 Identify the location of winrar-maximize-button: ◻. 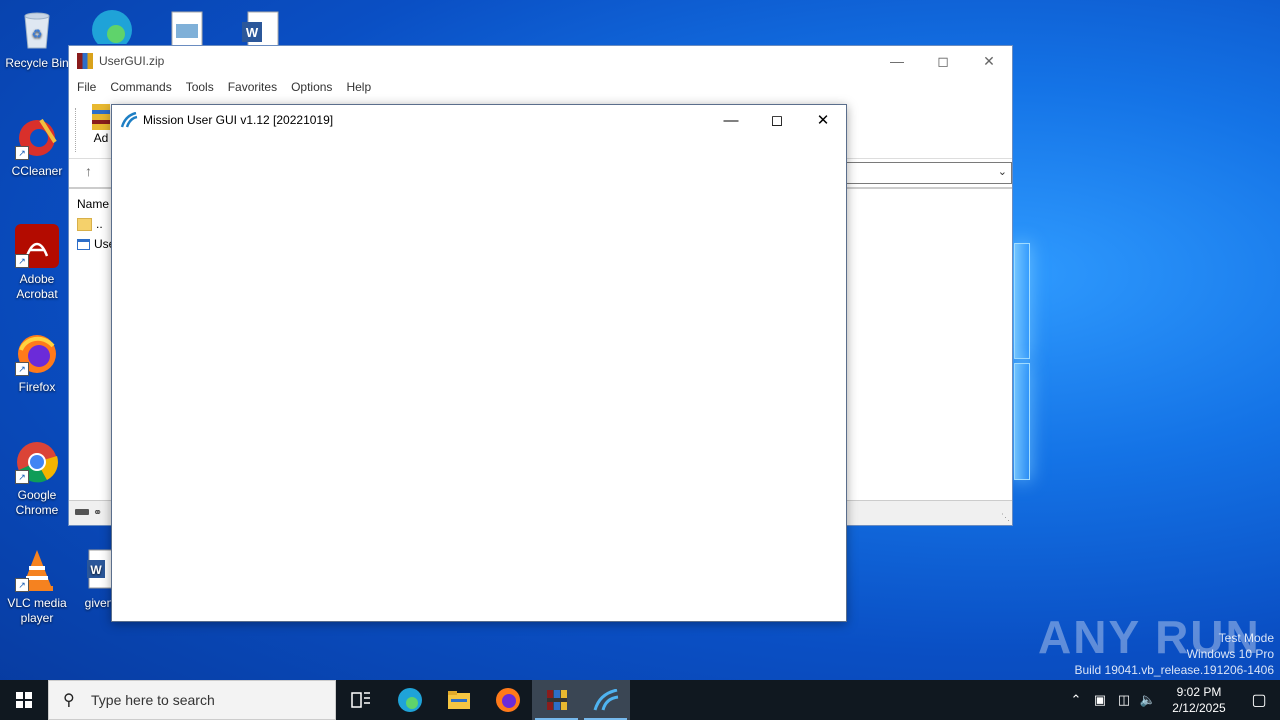
(943, 61).